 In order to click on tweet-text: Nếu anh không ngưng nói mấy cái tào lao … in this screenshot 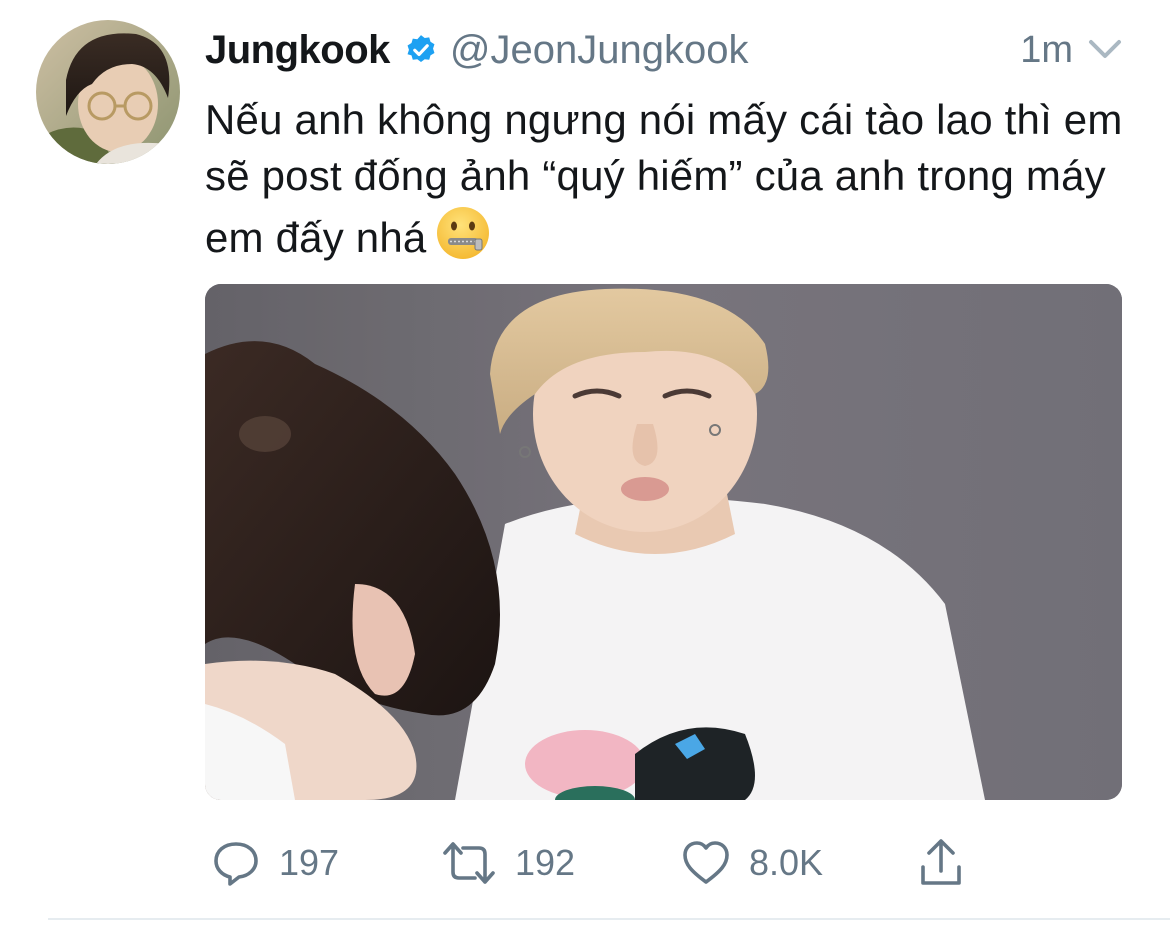, I will do `click(670, 179)`.